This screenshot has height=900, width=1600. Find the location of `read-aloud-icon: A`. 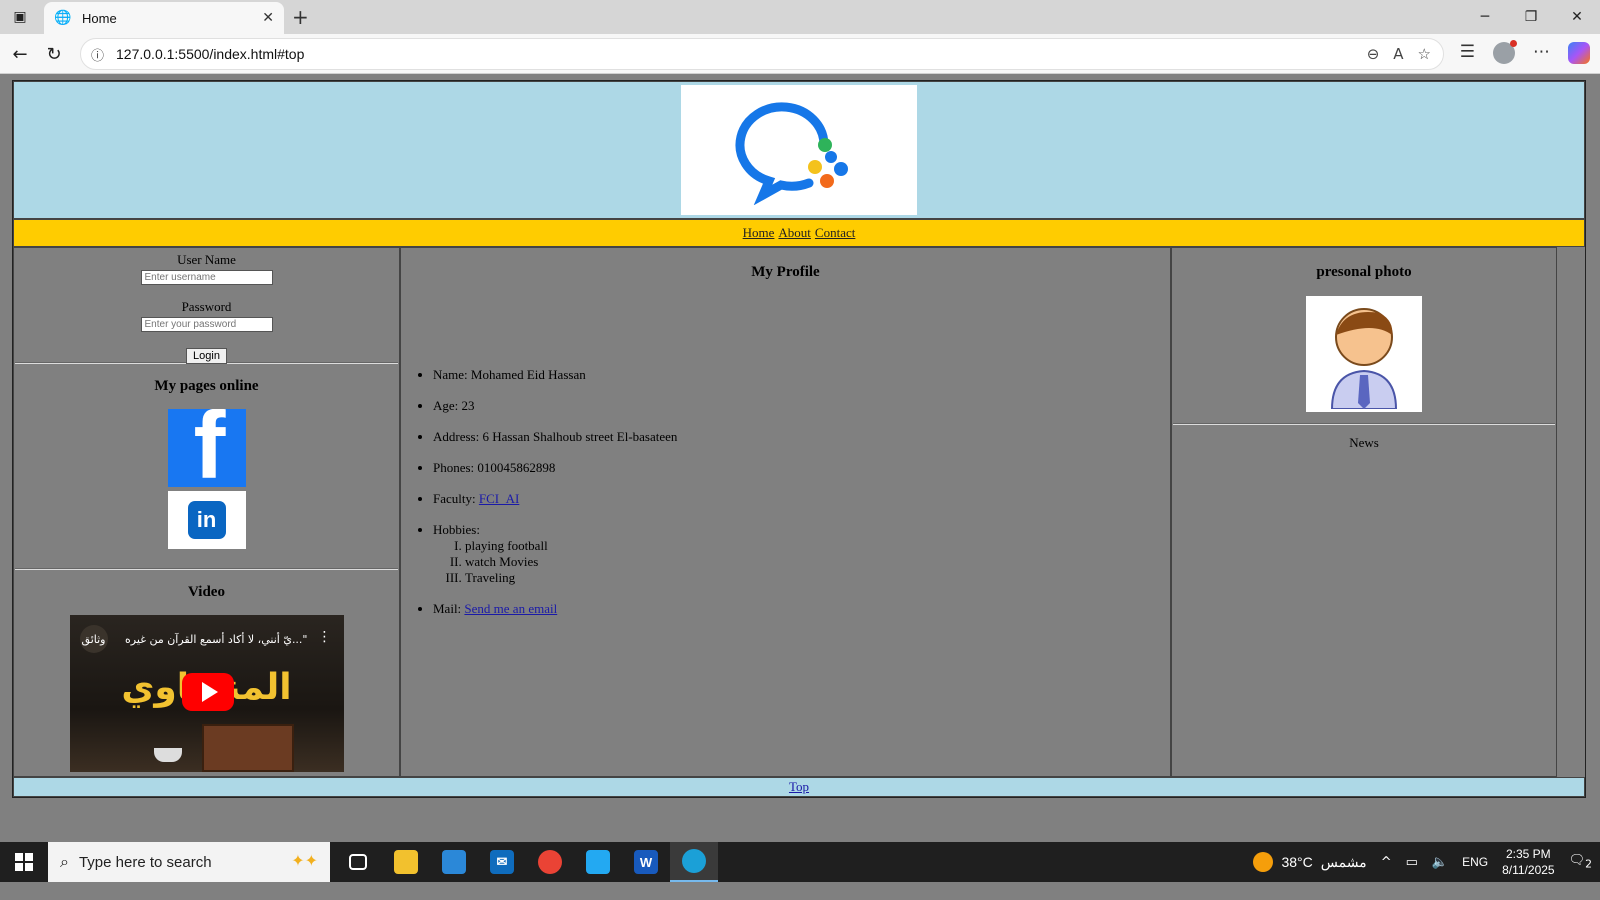

read-aloud-icon: A is located at coordinates (1398, 54).